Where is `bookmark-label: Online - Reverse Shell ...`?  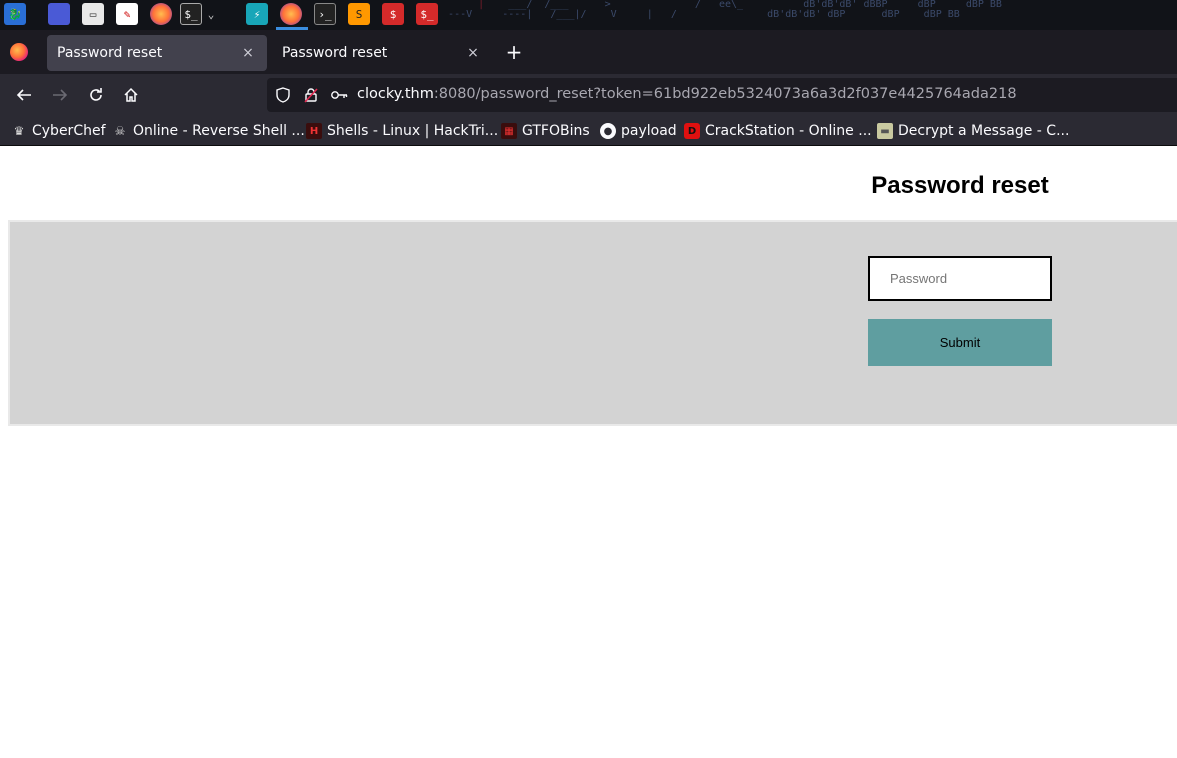
bookmark-label: Online - Reverse Shell ... is located at coordinates (219, 131).